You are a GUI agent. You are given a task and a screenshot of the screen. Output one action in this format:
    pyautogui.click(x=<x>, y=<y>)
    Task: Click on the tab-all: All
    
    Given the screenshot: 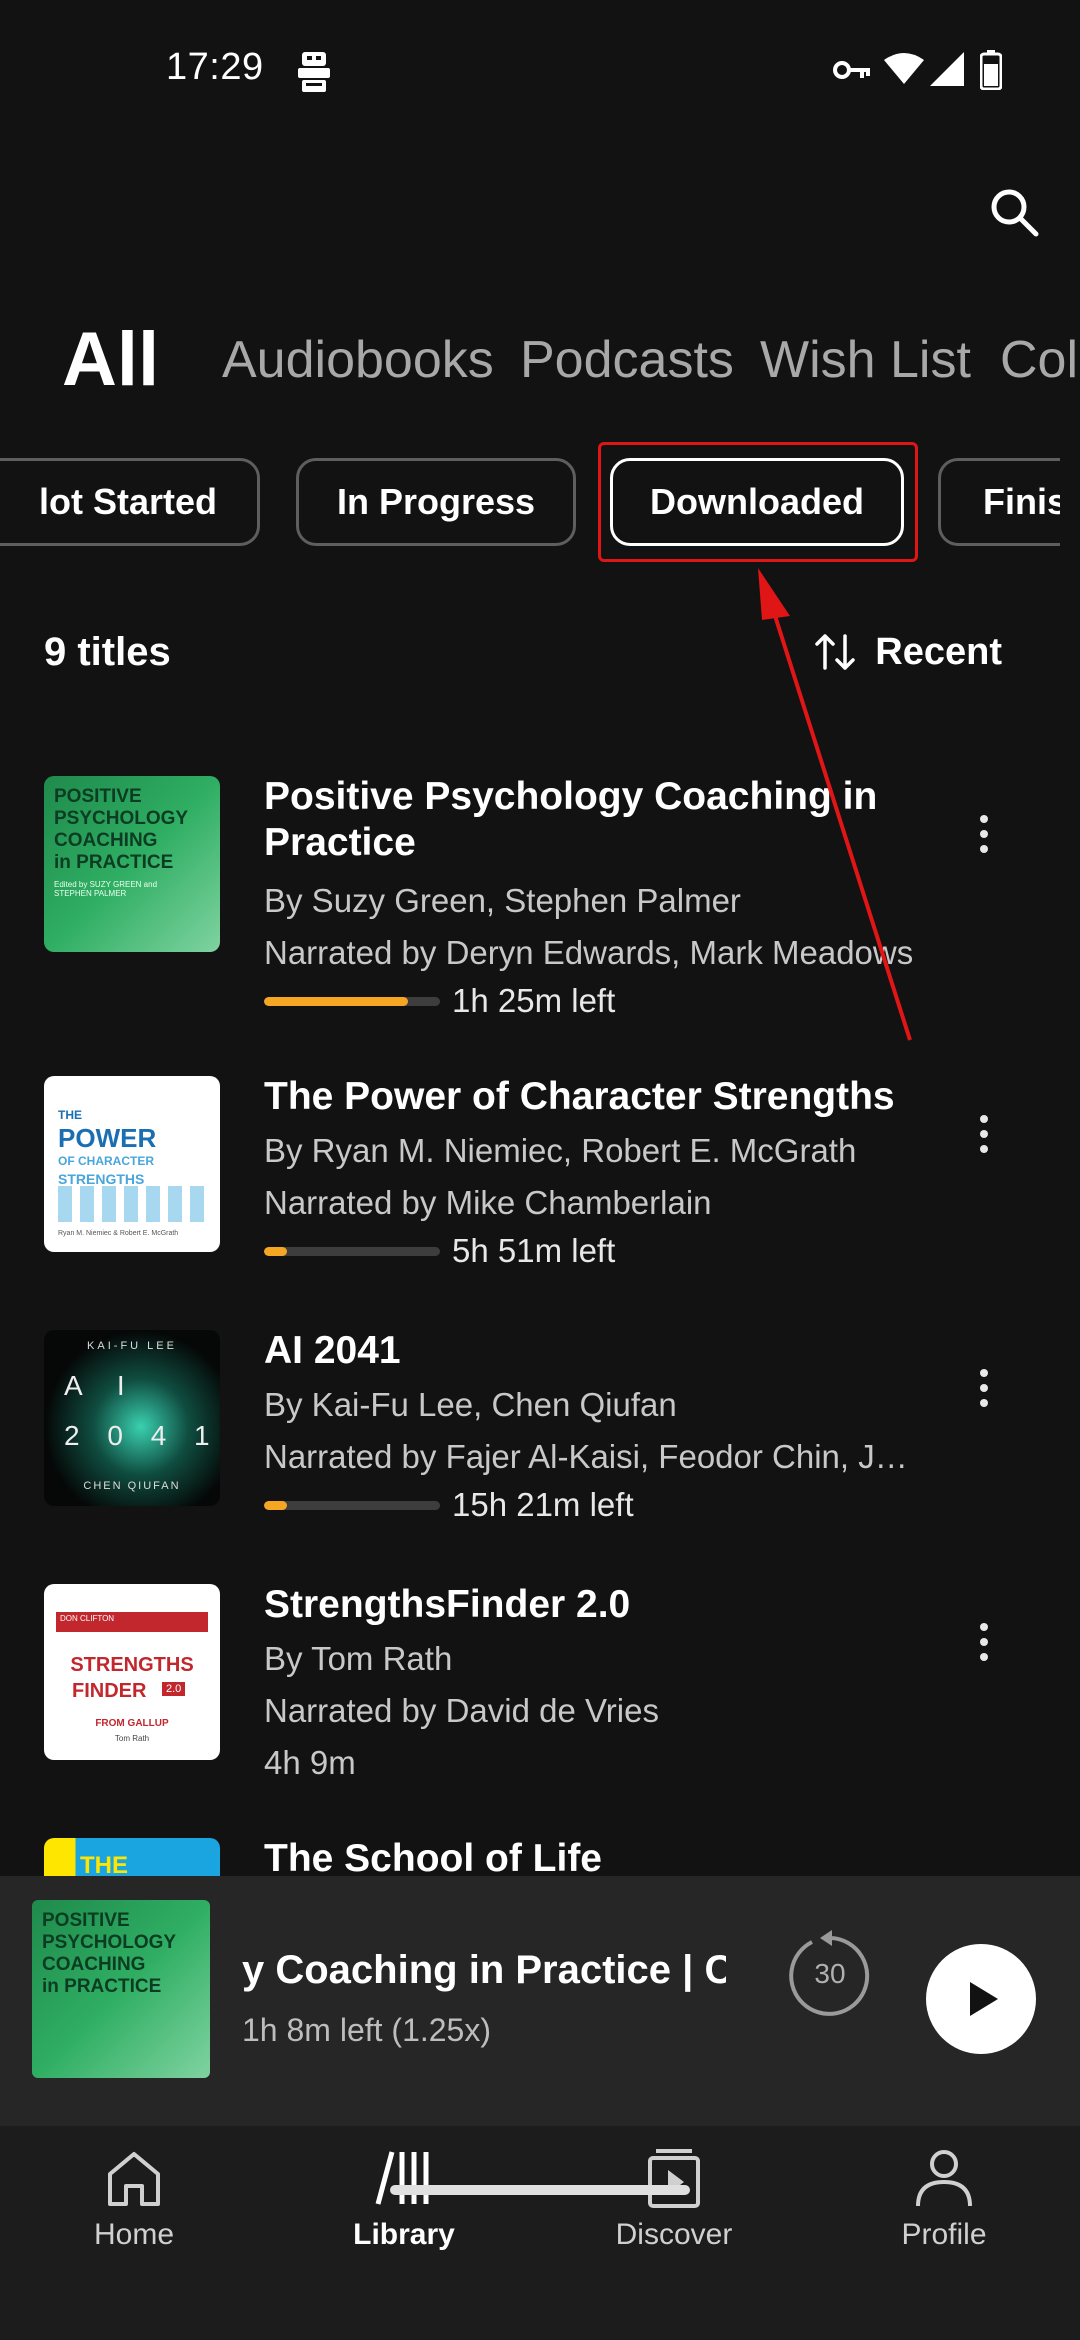 What is the action you would take?
    pyautogui.click(x=110, y=360)
    